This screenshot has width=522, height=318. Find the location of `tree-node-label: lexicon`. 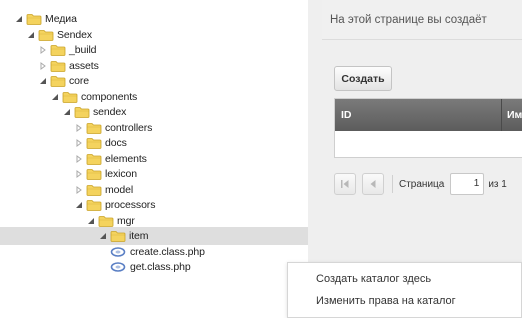

tree-node-label: lexicon is located at coordinates (121, 174).